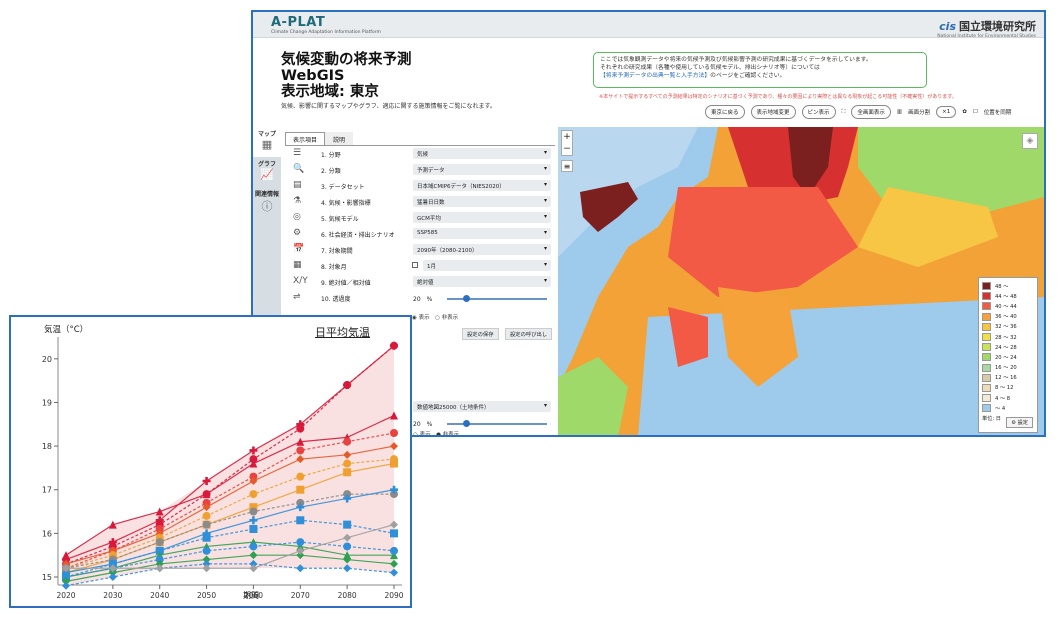  What do you see at coordinates (482, 169) in the screenshot?
I see `setting-select: 予測データ` at bounding box center [482, 169].